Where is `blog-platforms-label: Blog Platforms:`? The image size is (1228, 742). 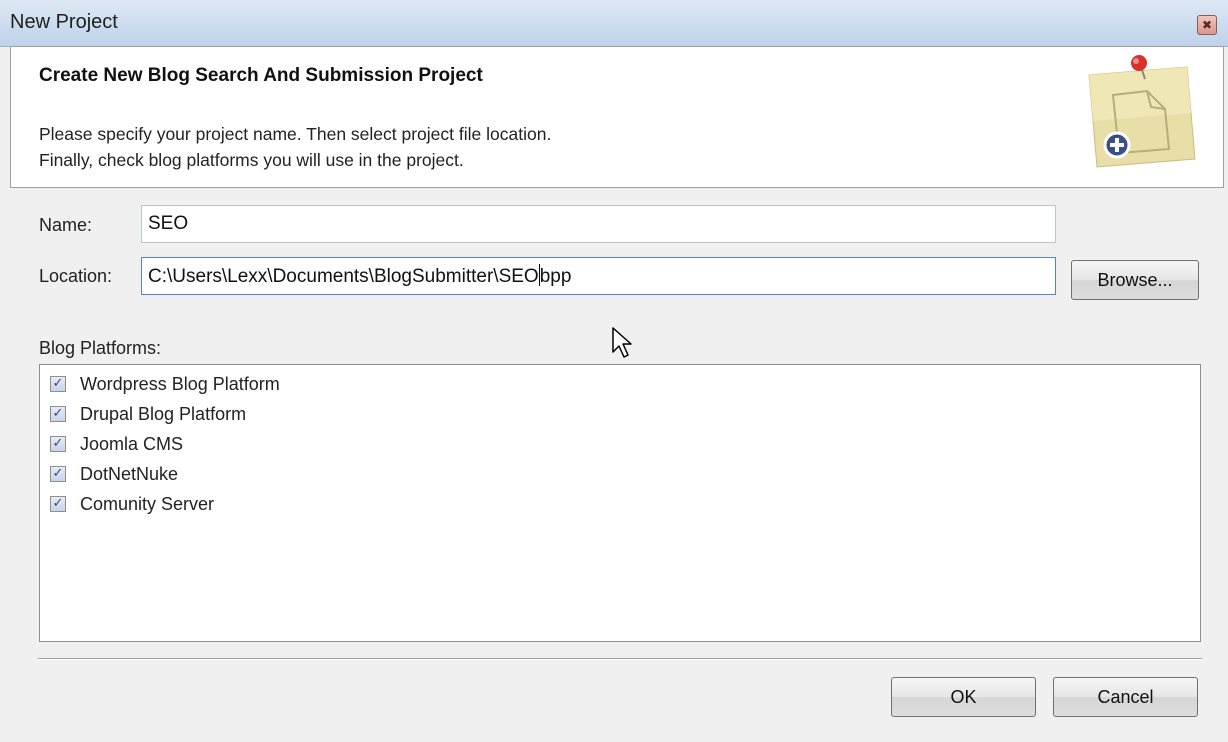 blog-platforms-label: Blog Platforms: is located at coordinates (100, 348).